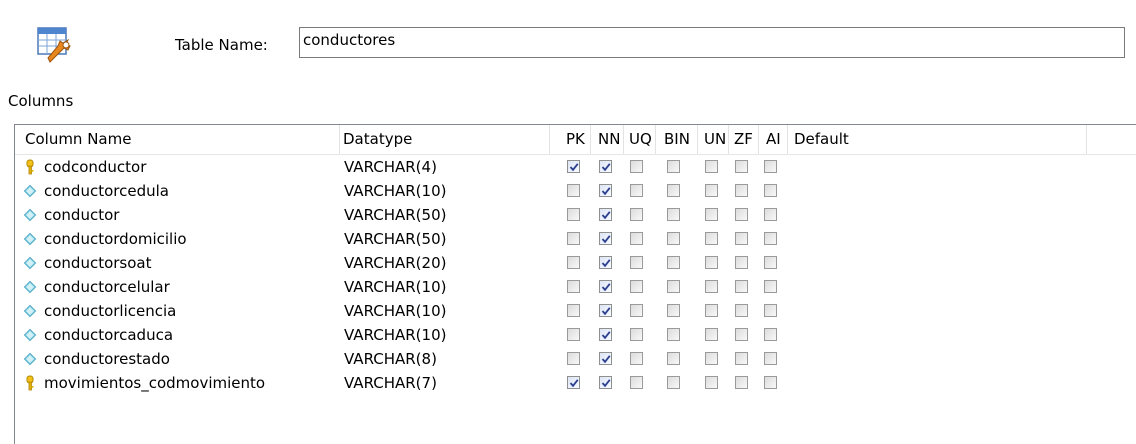 This screenshot has width=1136, height=444. What do you see at coordinates (575, 139) in the screenshot?
I see `header-pk: PK` at bounding box center [575, 139].